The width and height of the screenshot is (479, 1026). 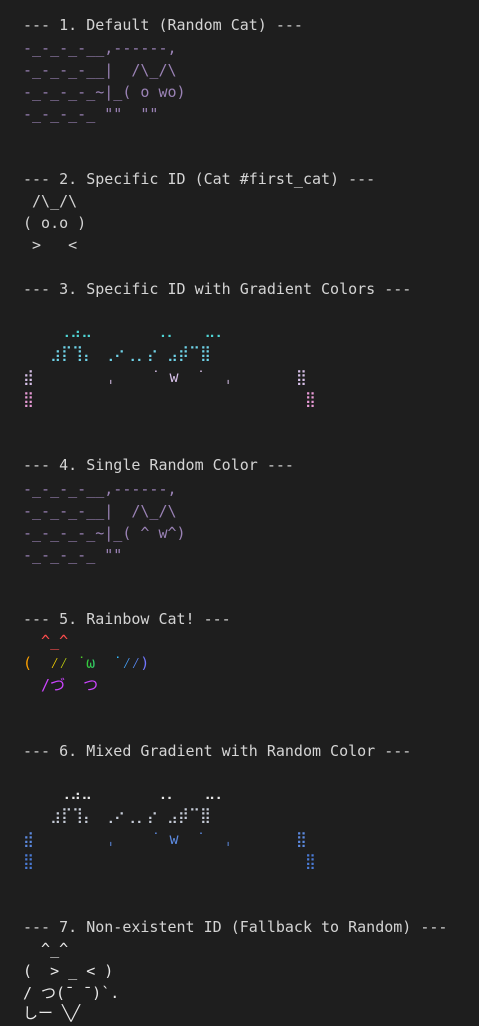 What do you see at coordinates (165, 839) in the screenshot?
I see `mixed-cat-line-3: ⣾ ˌ ˙ w ˙ ˌ ⣿` at bounding box center [165, 839].